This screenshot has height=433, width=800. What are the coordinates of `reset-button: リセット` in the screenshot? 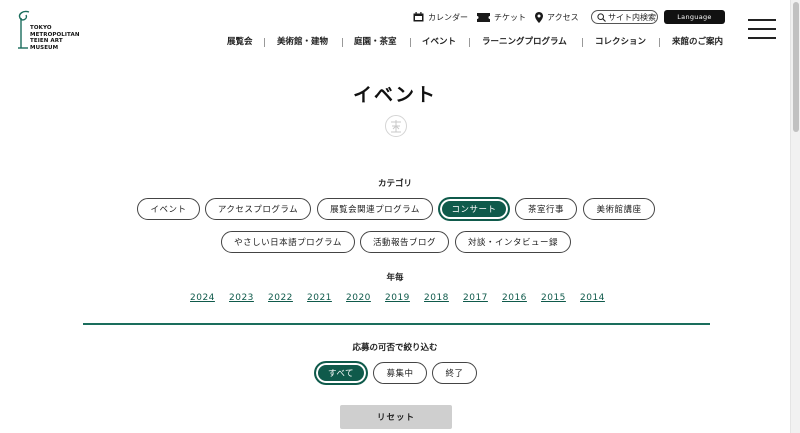 It's located at (396, 417).